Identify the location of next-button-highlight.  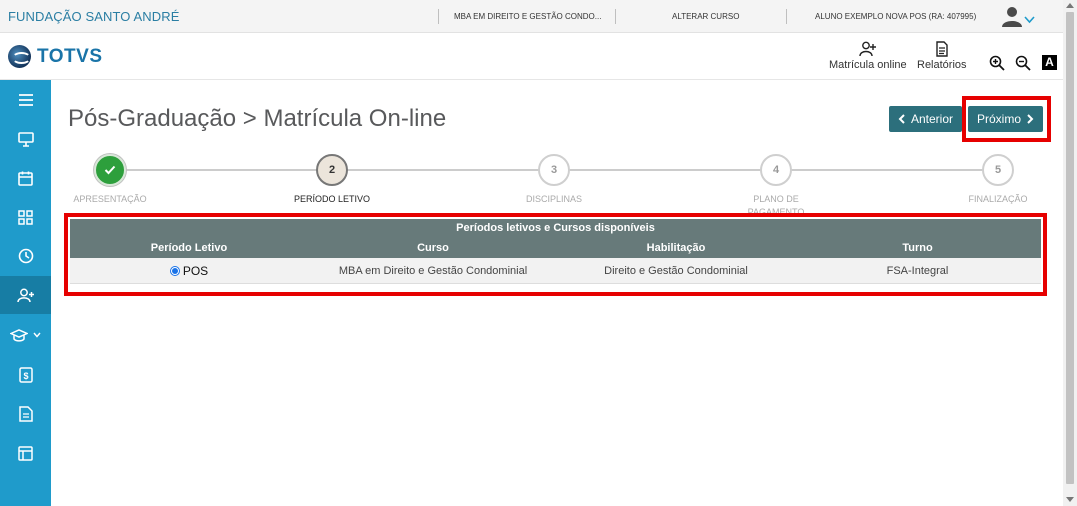
(1006, 119).